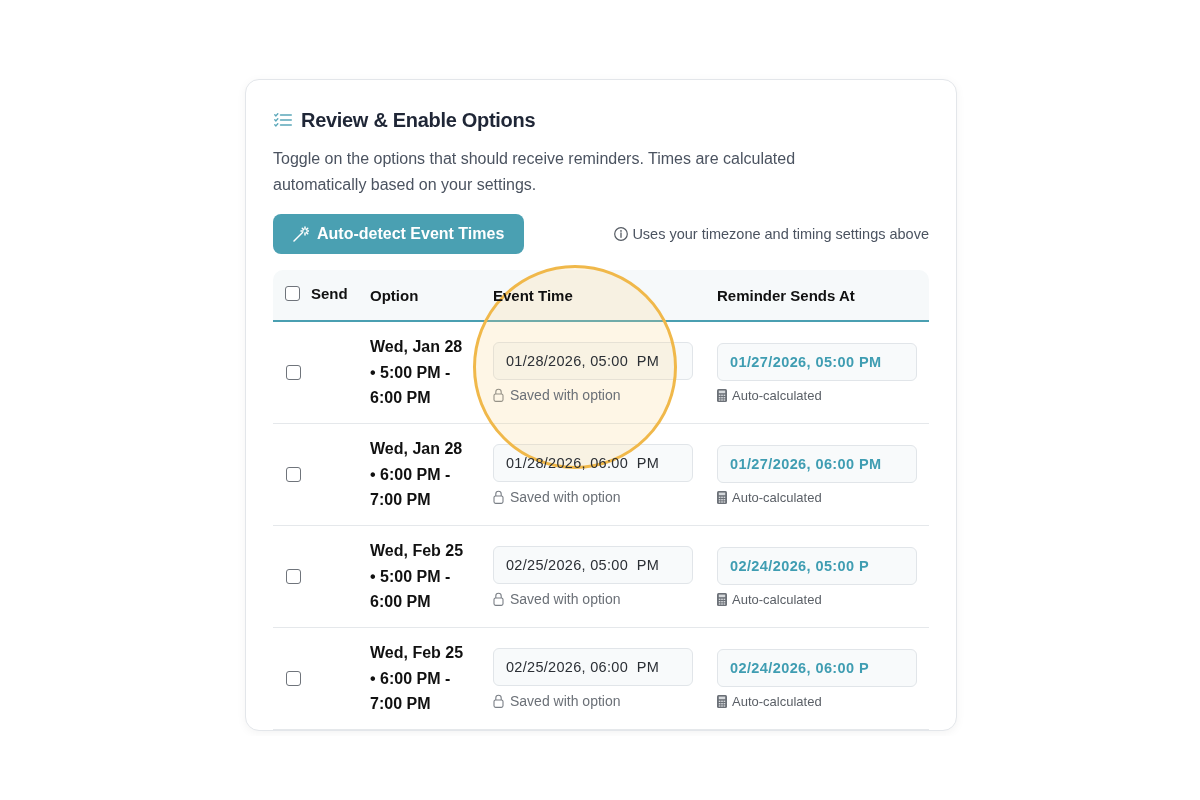 The width and height of the screenshot is (1200, 800). What do you see at coordinates (292, 293) in the screenshot?
I see `select-all-checkbox` at bounding box center [292, 293].